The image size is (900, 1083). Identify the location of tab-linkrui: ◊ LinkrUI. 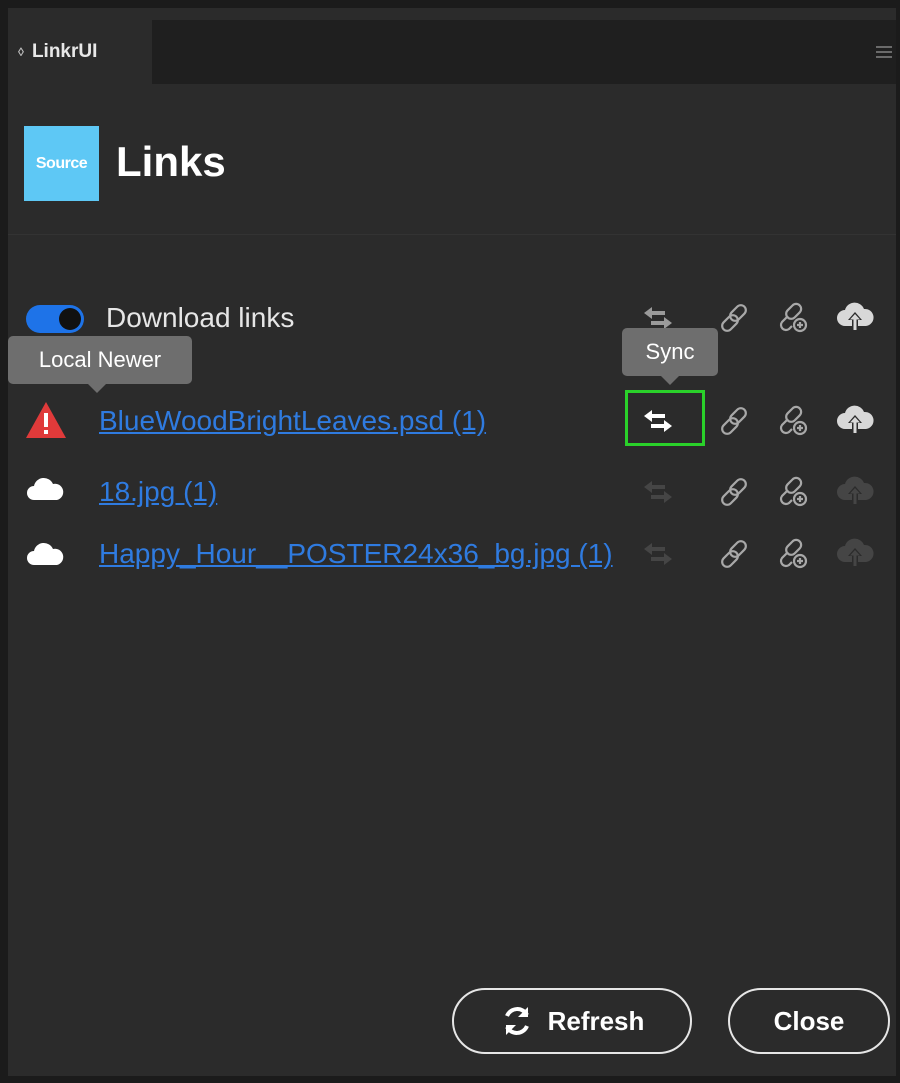
(80, 52).